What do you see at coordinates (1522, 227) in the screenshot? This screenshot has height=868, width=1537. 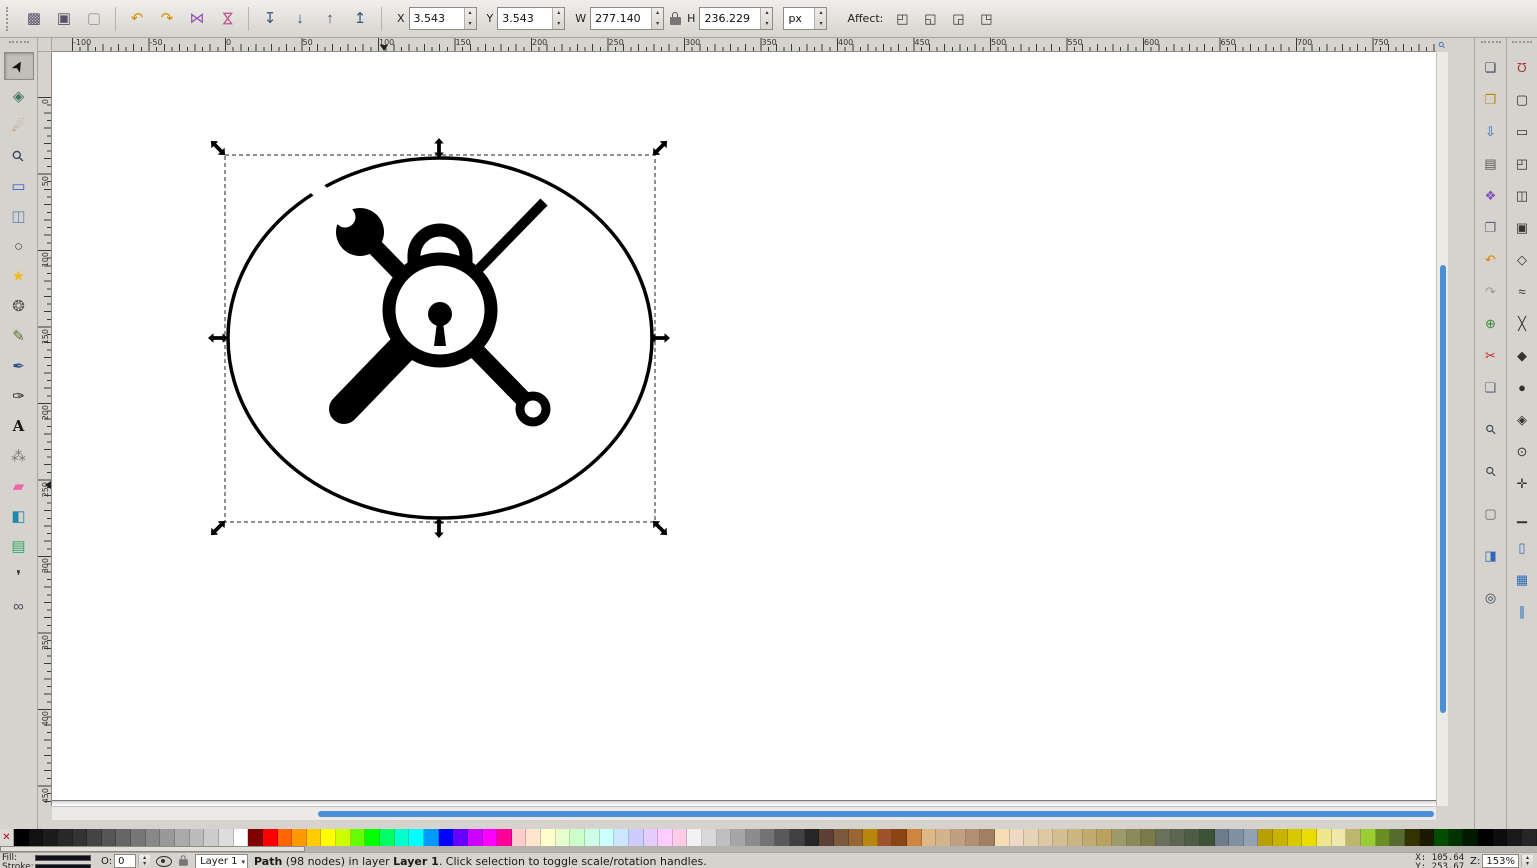 I see `snap-bbox-centers-button: ▣` at bounding box center [1522, 227].